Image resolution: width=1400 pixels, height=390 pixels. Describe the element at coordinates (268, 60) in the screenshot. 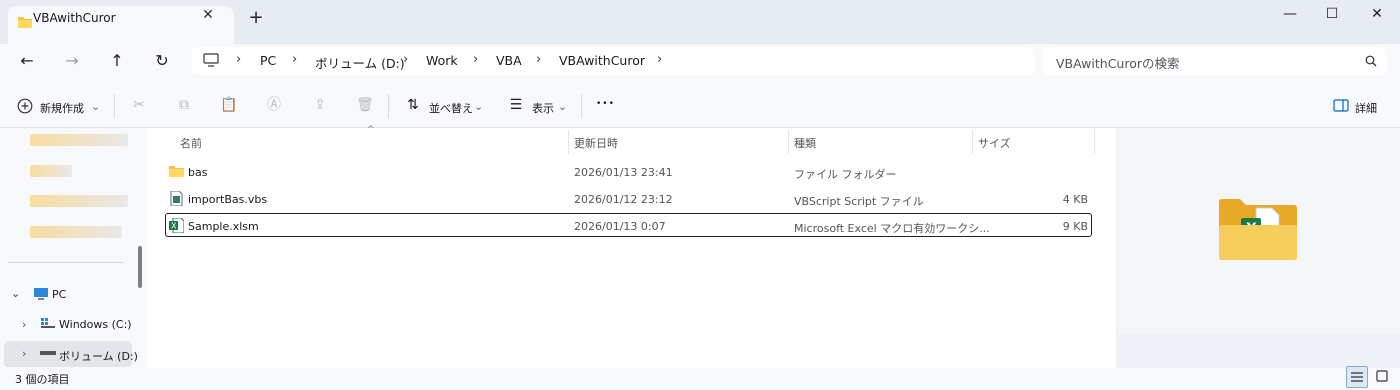

I see `breadcrumb-pc: PC` at that location.